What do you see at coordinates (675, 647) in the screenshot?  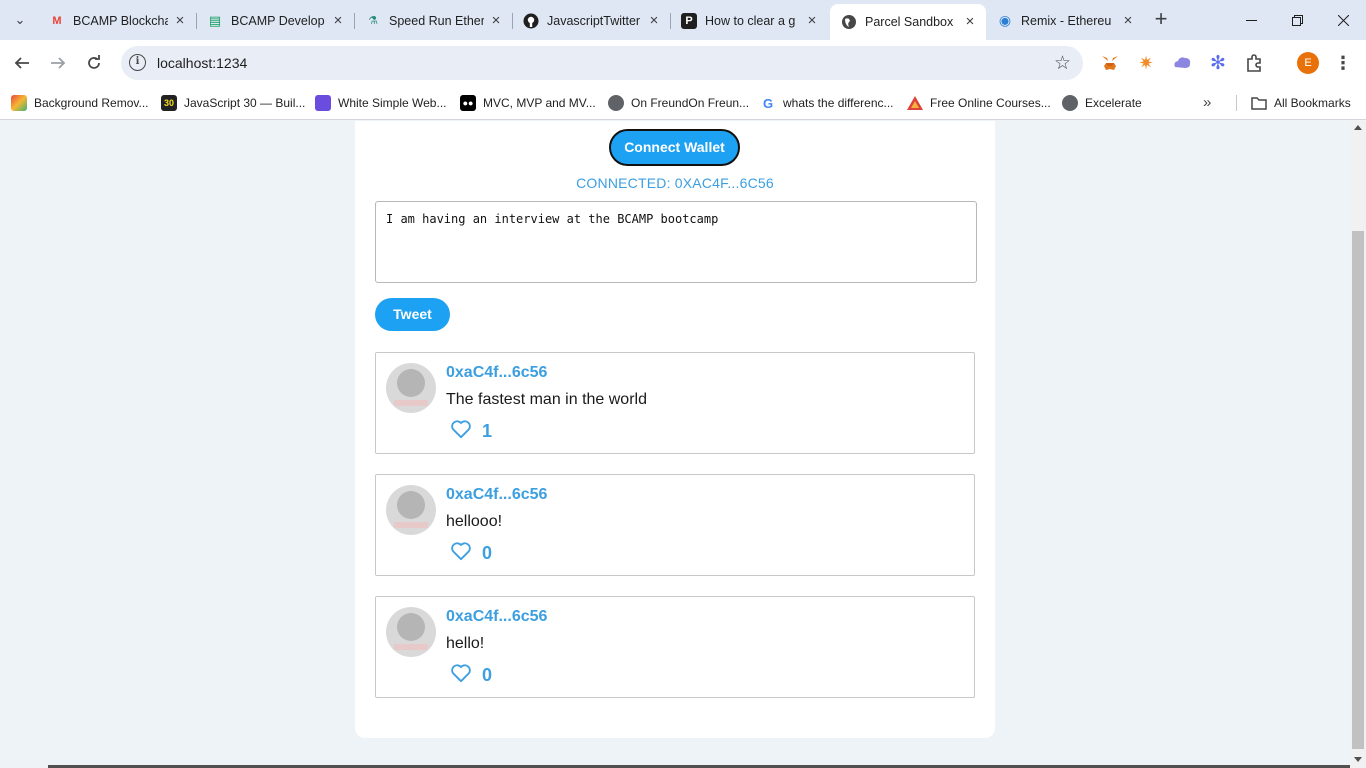 I see `tweet-card: 0xaC4f...6c56 hello! 0` at bounding box center [675, 647].